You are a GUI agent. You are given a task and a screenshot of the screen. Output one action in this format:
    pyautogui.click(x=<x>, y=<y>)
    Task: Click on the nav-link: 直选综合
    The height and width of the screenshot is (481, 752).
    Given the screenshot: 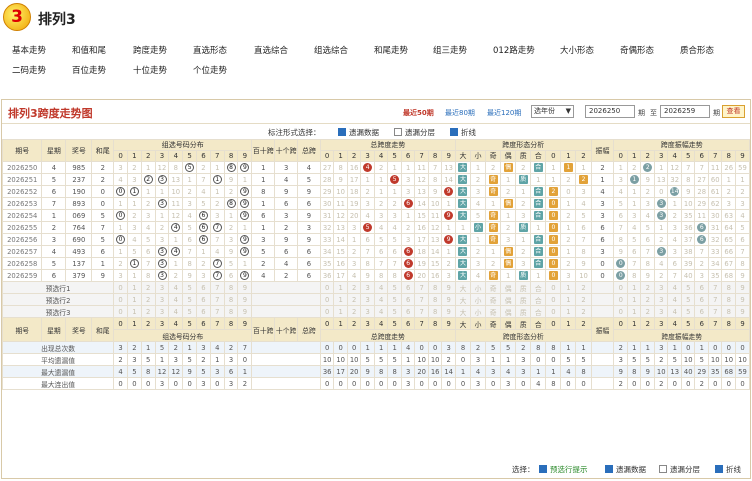 What is the action you would take?
    pyautogui.click(x=271, y=50)
    